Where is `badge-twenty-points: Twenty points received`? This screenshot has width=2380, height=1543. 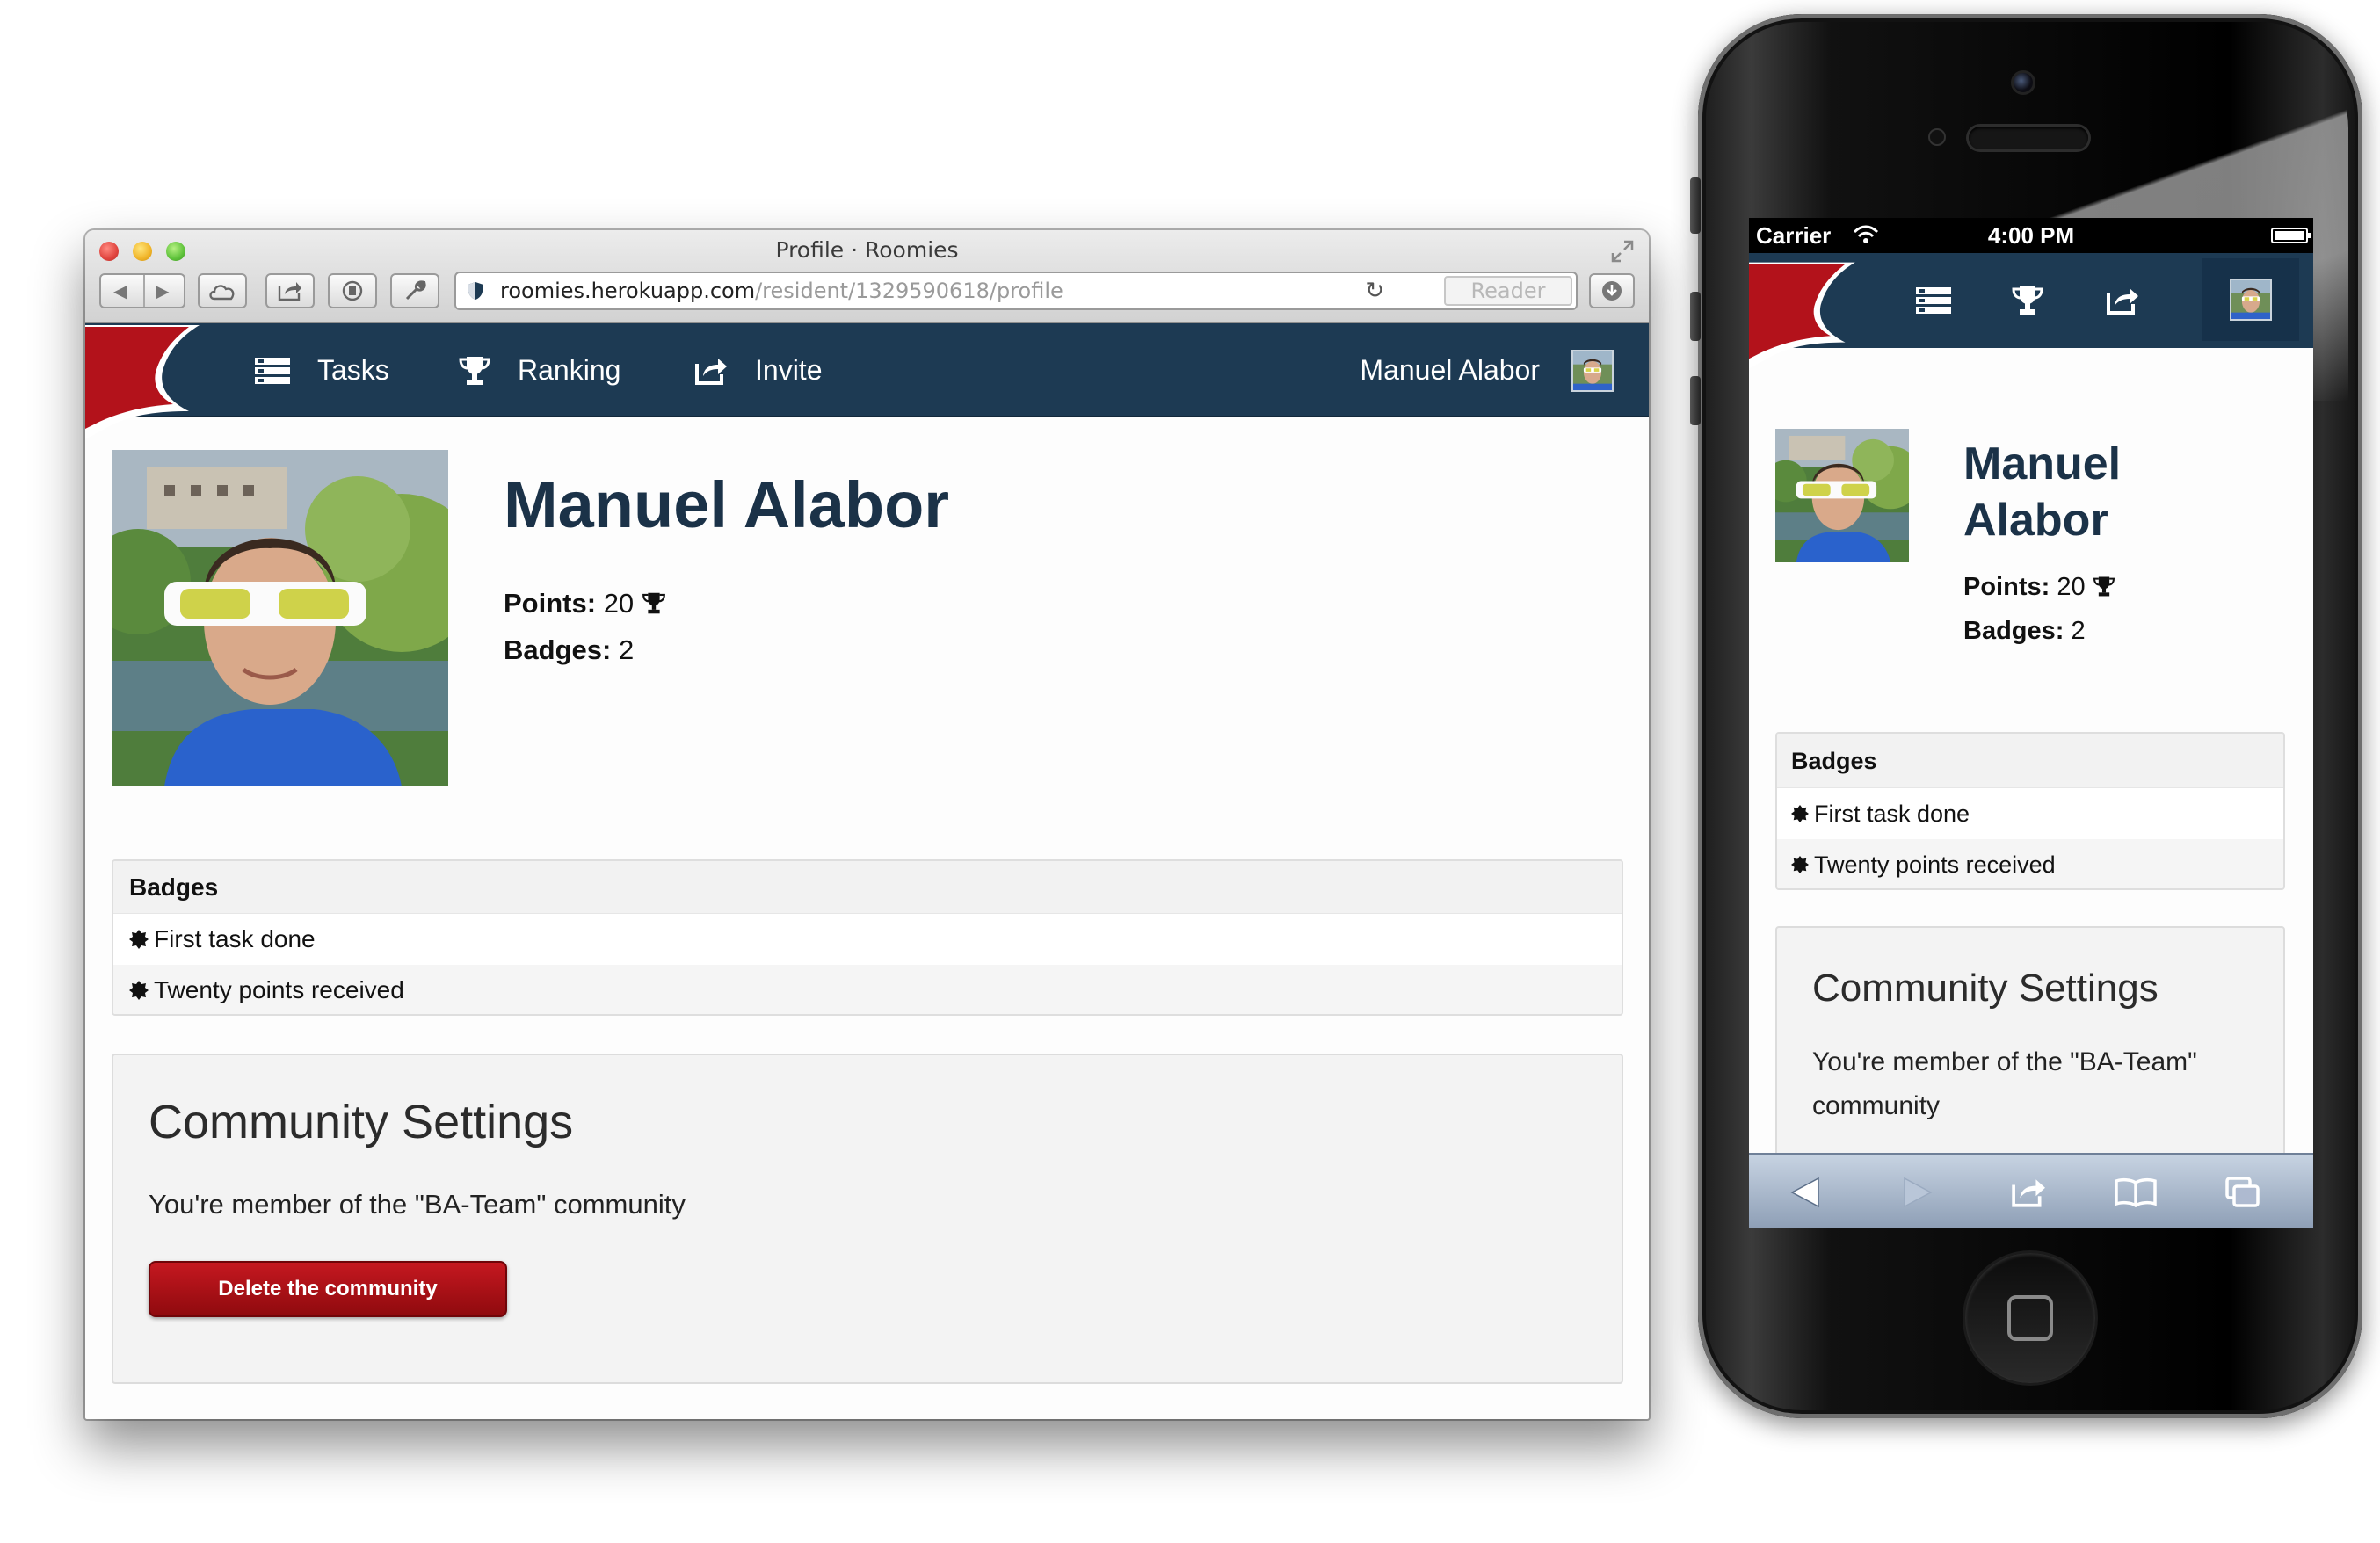
badge-twenty-points: Twenty points received is located at coordinates (1935, 864).